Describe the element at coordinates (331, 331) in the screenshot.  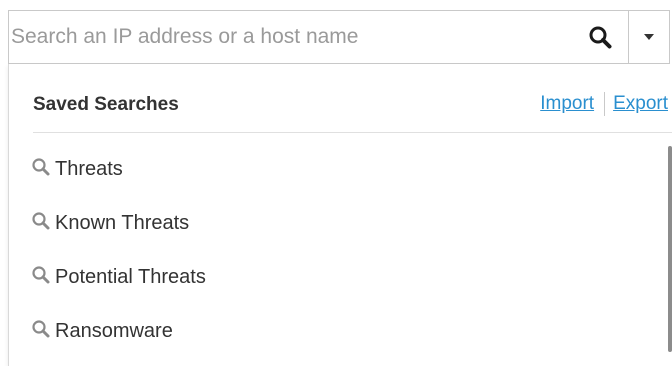
I see `saved-search-item: Ransomware` at that location.